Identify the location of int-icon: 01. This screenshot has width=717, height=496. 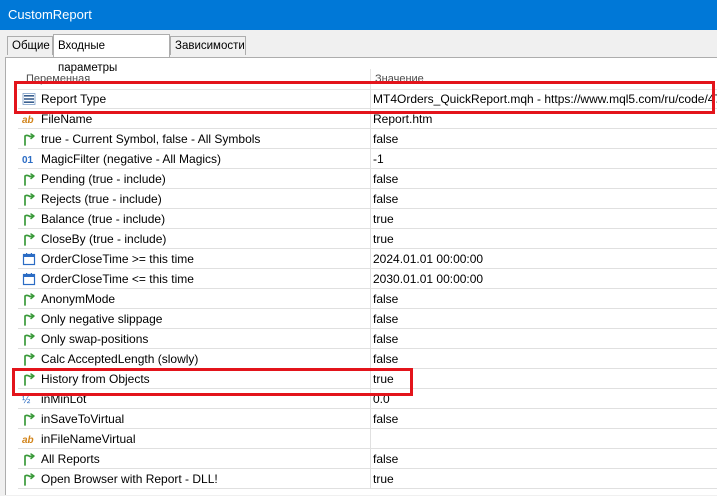
(28, 160).